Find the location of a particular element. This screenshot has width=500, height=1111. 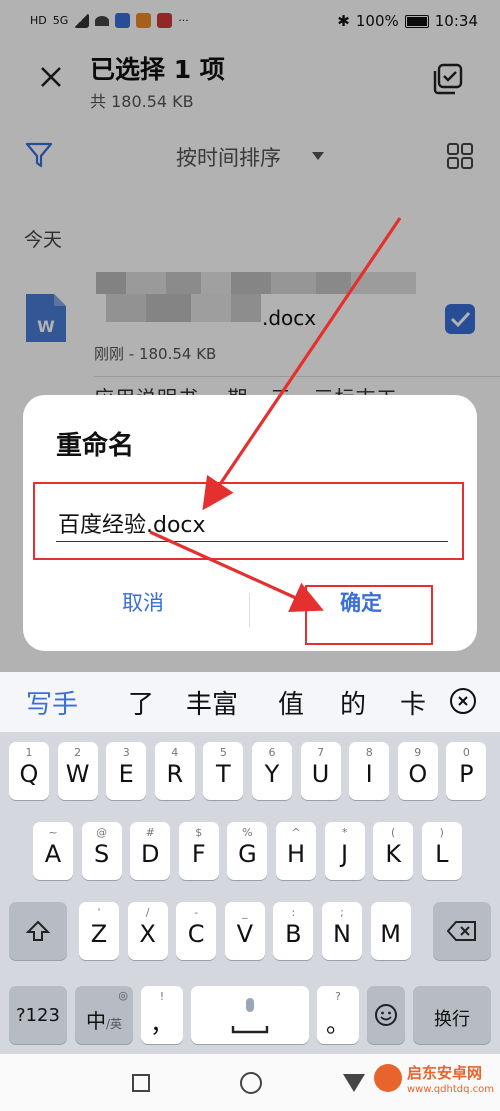

handwriting-mode-button: 写手 is located at coordinates (52, 702).